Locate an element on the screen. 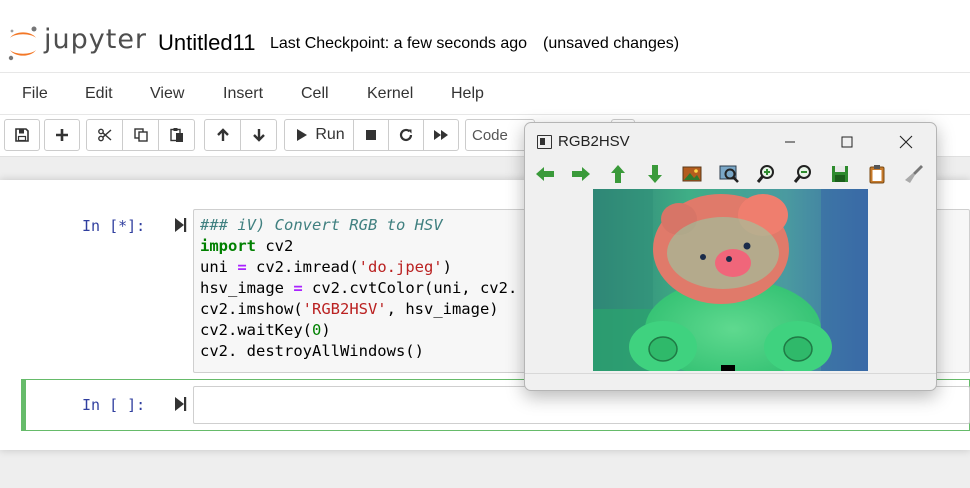  zoom-in-icon is located at coordinates (765, 174).